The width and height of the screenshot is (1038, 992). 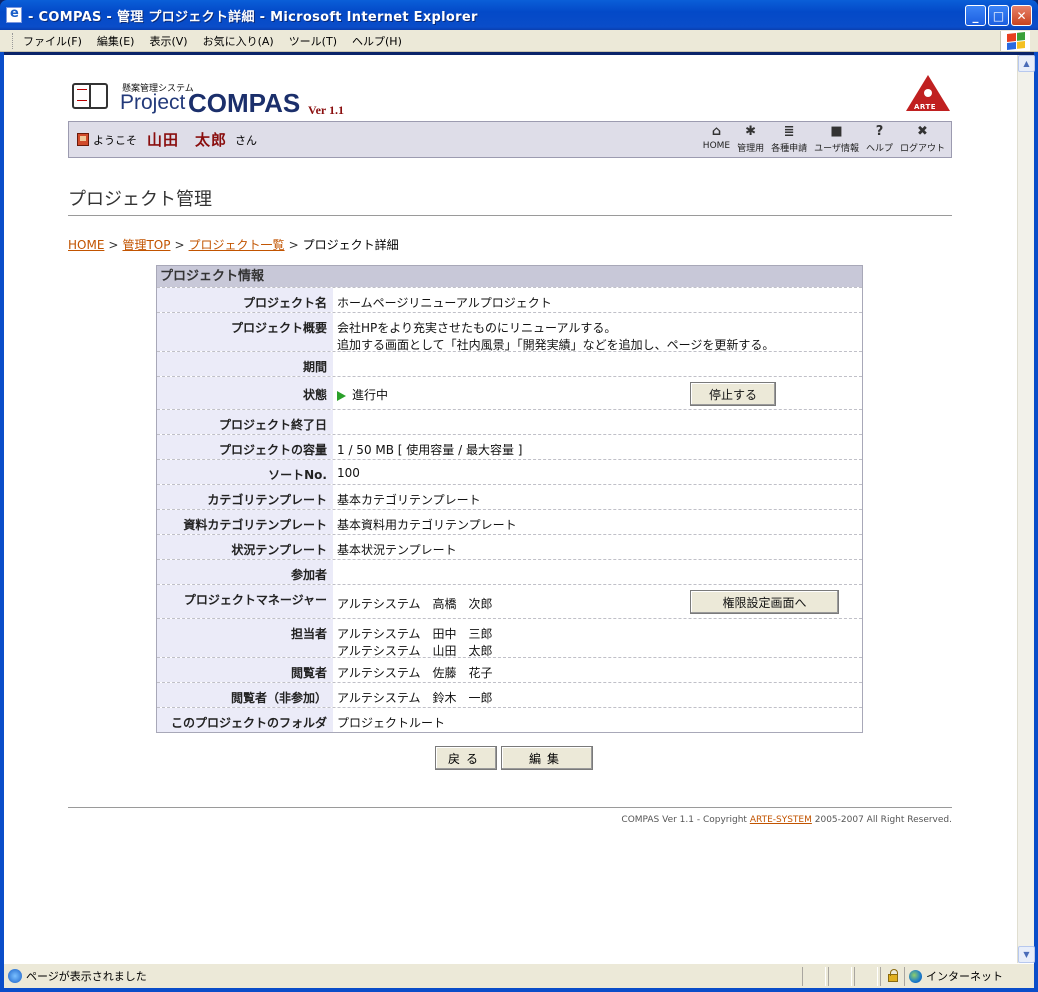 What do you see at coordinates (409, 500) in the screenshot?
I see `category-template-value: 基本カテゴリテンプレート` at bounding box center [409, 500].